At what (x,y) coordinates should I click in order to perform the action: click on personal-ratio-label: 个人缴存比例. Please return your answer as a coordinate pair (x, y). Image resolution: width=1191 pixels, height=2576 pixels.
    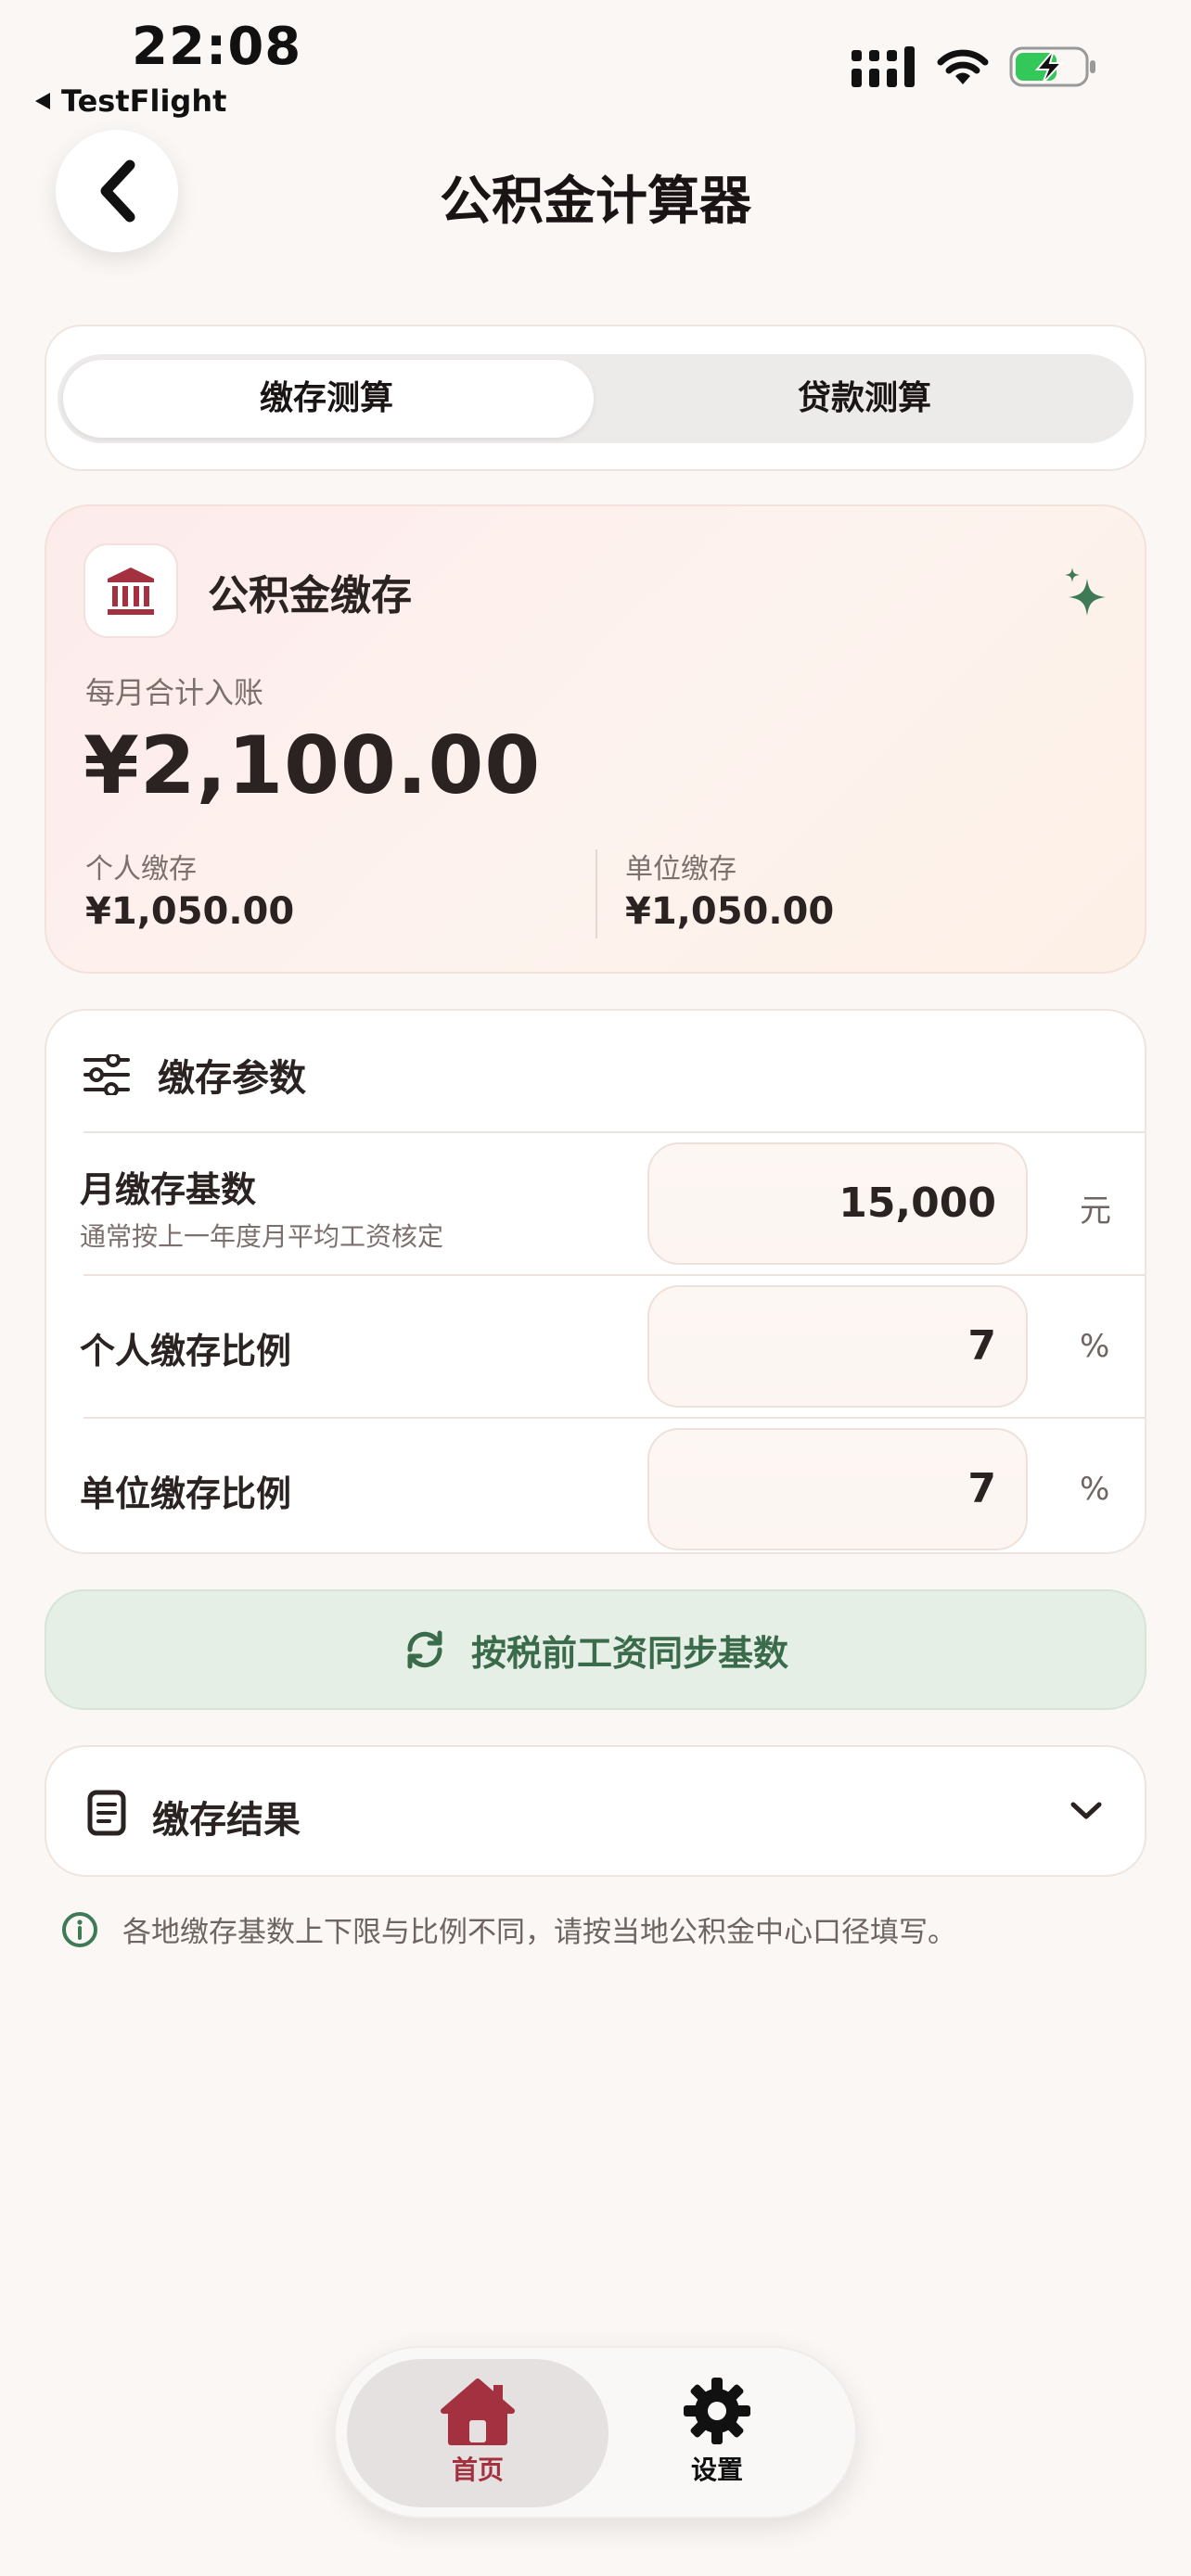
    Looking at the image, I should click on (186, 1351).